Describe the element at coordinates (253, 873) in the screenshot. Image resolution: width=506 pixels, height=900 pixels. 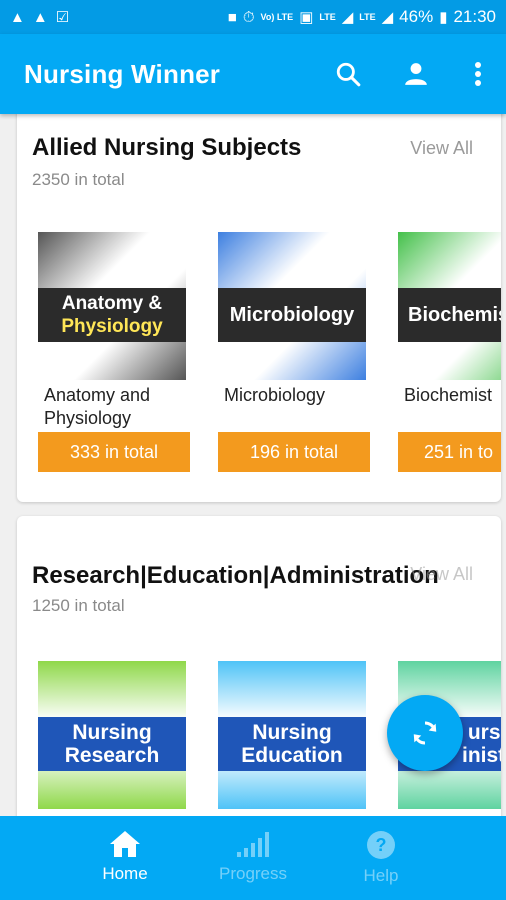
I see `nav-progress-label: Progress` at that location.